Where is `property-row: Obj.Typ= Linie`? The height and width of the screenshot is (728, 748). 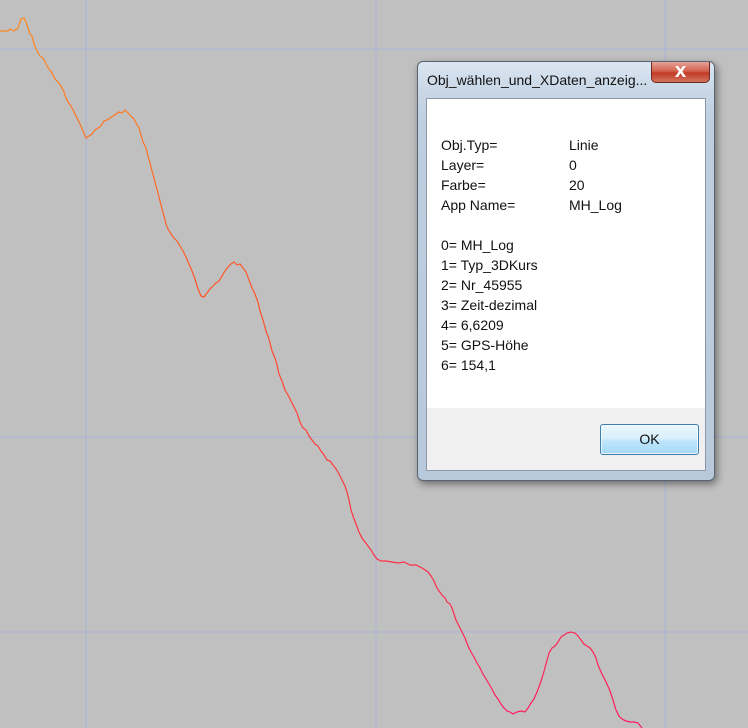 property-row: Obj.Typ= Linie is located at coordinates (520, 145).